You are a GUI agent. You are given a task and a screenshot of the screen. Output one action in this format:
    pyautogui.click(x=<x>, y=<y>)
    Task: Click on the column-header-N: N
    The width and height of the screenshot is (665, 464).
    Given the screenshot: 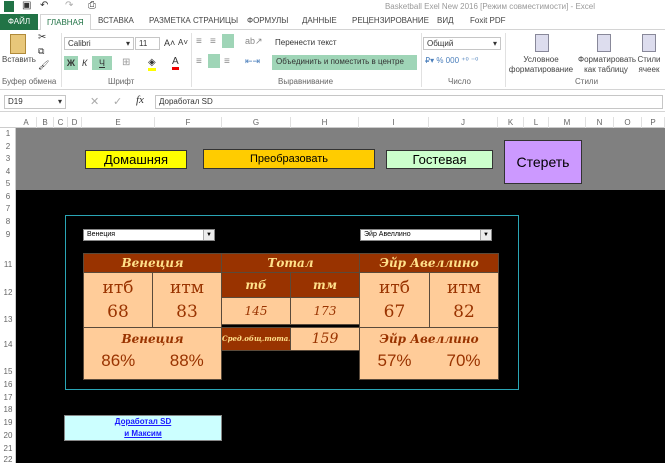 What is the action you would take?
    pyautogui.click(x=600, y=122)
    